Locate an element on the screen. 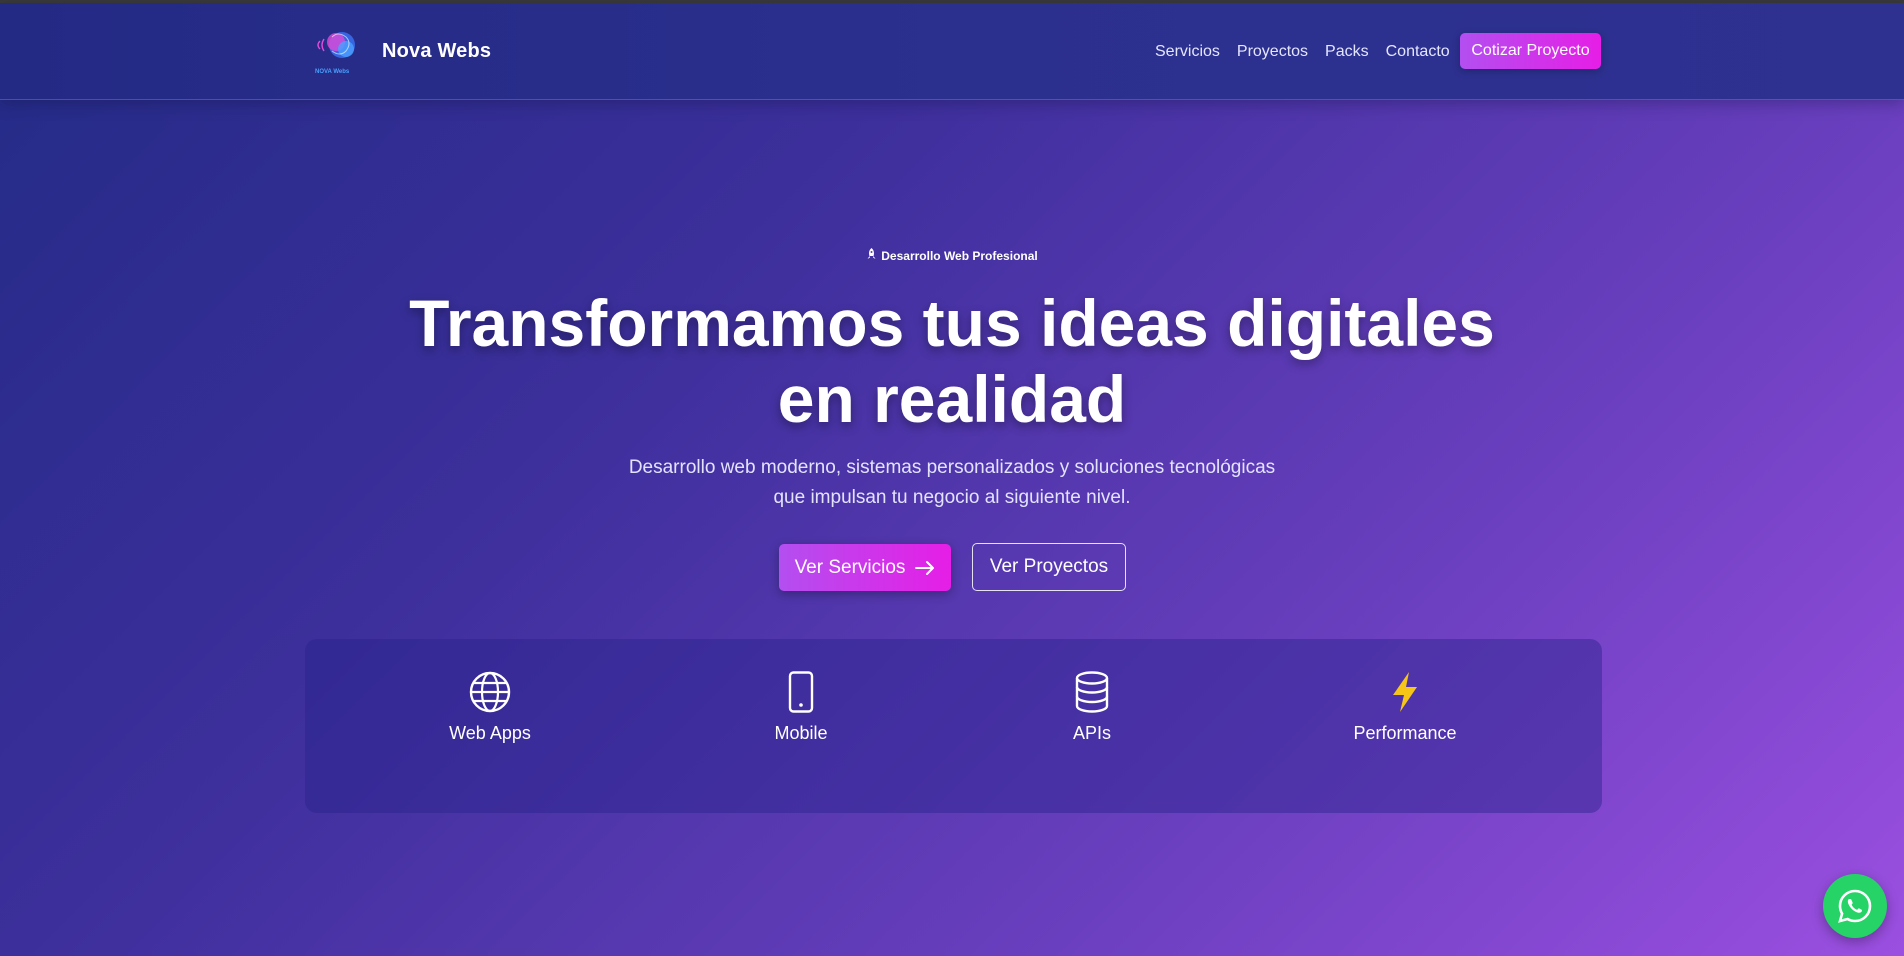 Image resolution: width=1904 pixels, height=956 pixels. hero-badge-text: Desarrollo Web Profesional is located at coordinates (959, 256).